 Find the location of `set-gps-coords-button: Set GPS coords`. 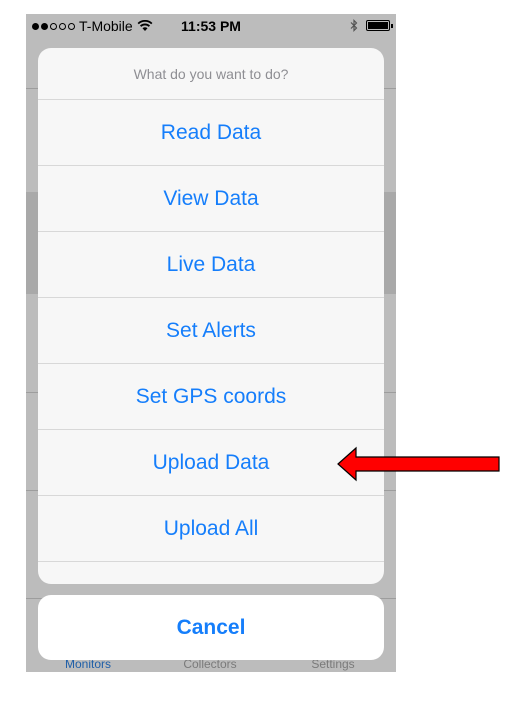

set-gps-coords-button: Set GPS coords is located at coordinates (211, 397).